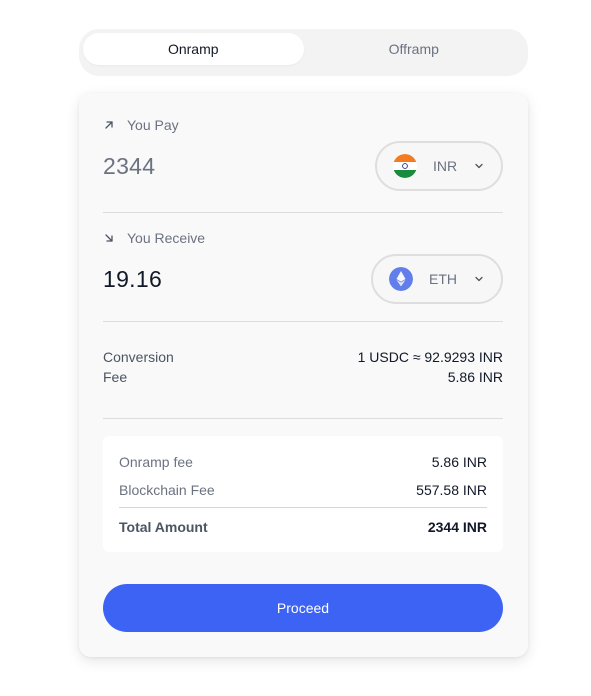  What do you see at coordinates (156, 462) in the screenshot?
I see `onramp-fee-label: Onramp fee` at bounding box center [156, 462].